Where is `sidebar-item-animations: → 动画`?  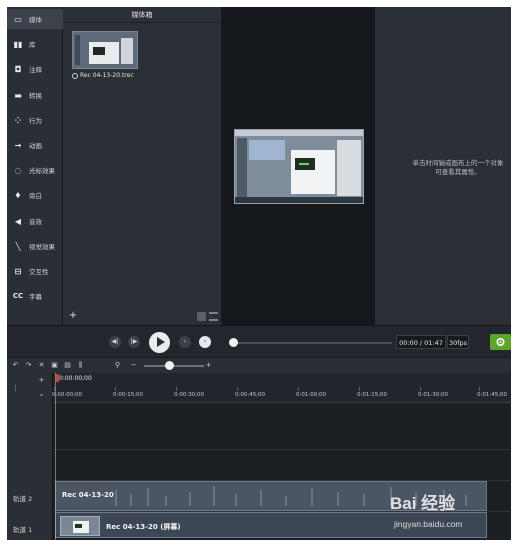
sidebar-item-animations: → 动画 is located at coordinates (35, 145).